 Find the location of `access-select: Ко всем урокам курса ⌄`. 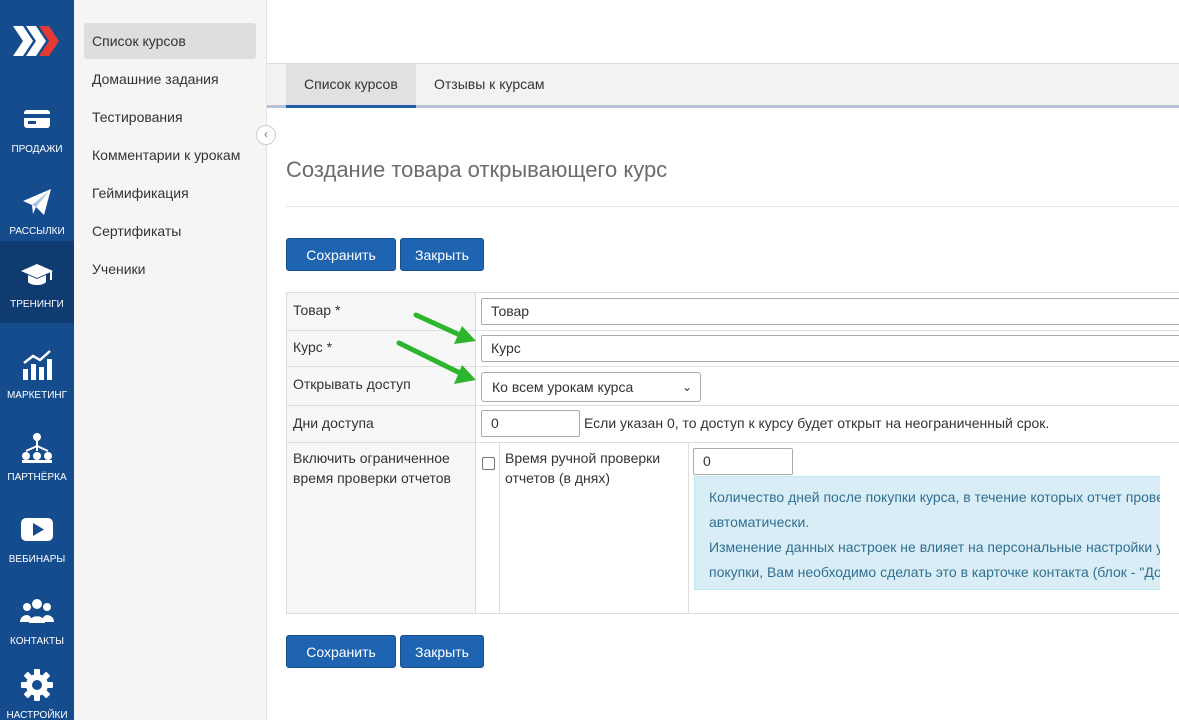

access-select: Ко всем урокам курса ⌄ is located at coordinates (591, 387).